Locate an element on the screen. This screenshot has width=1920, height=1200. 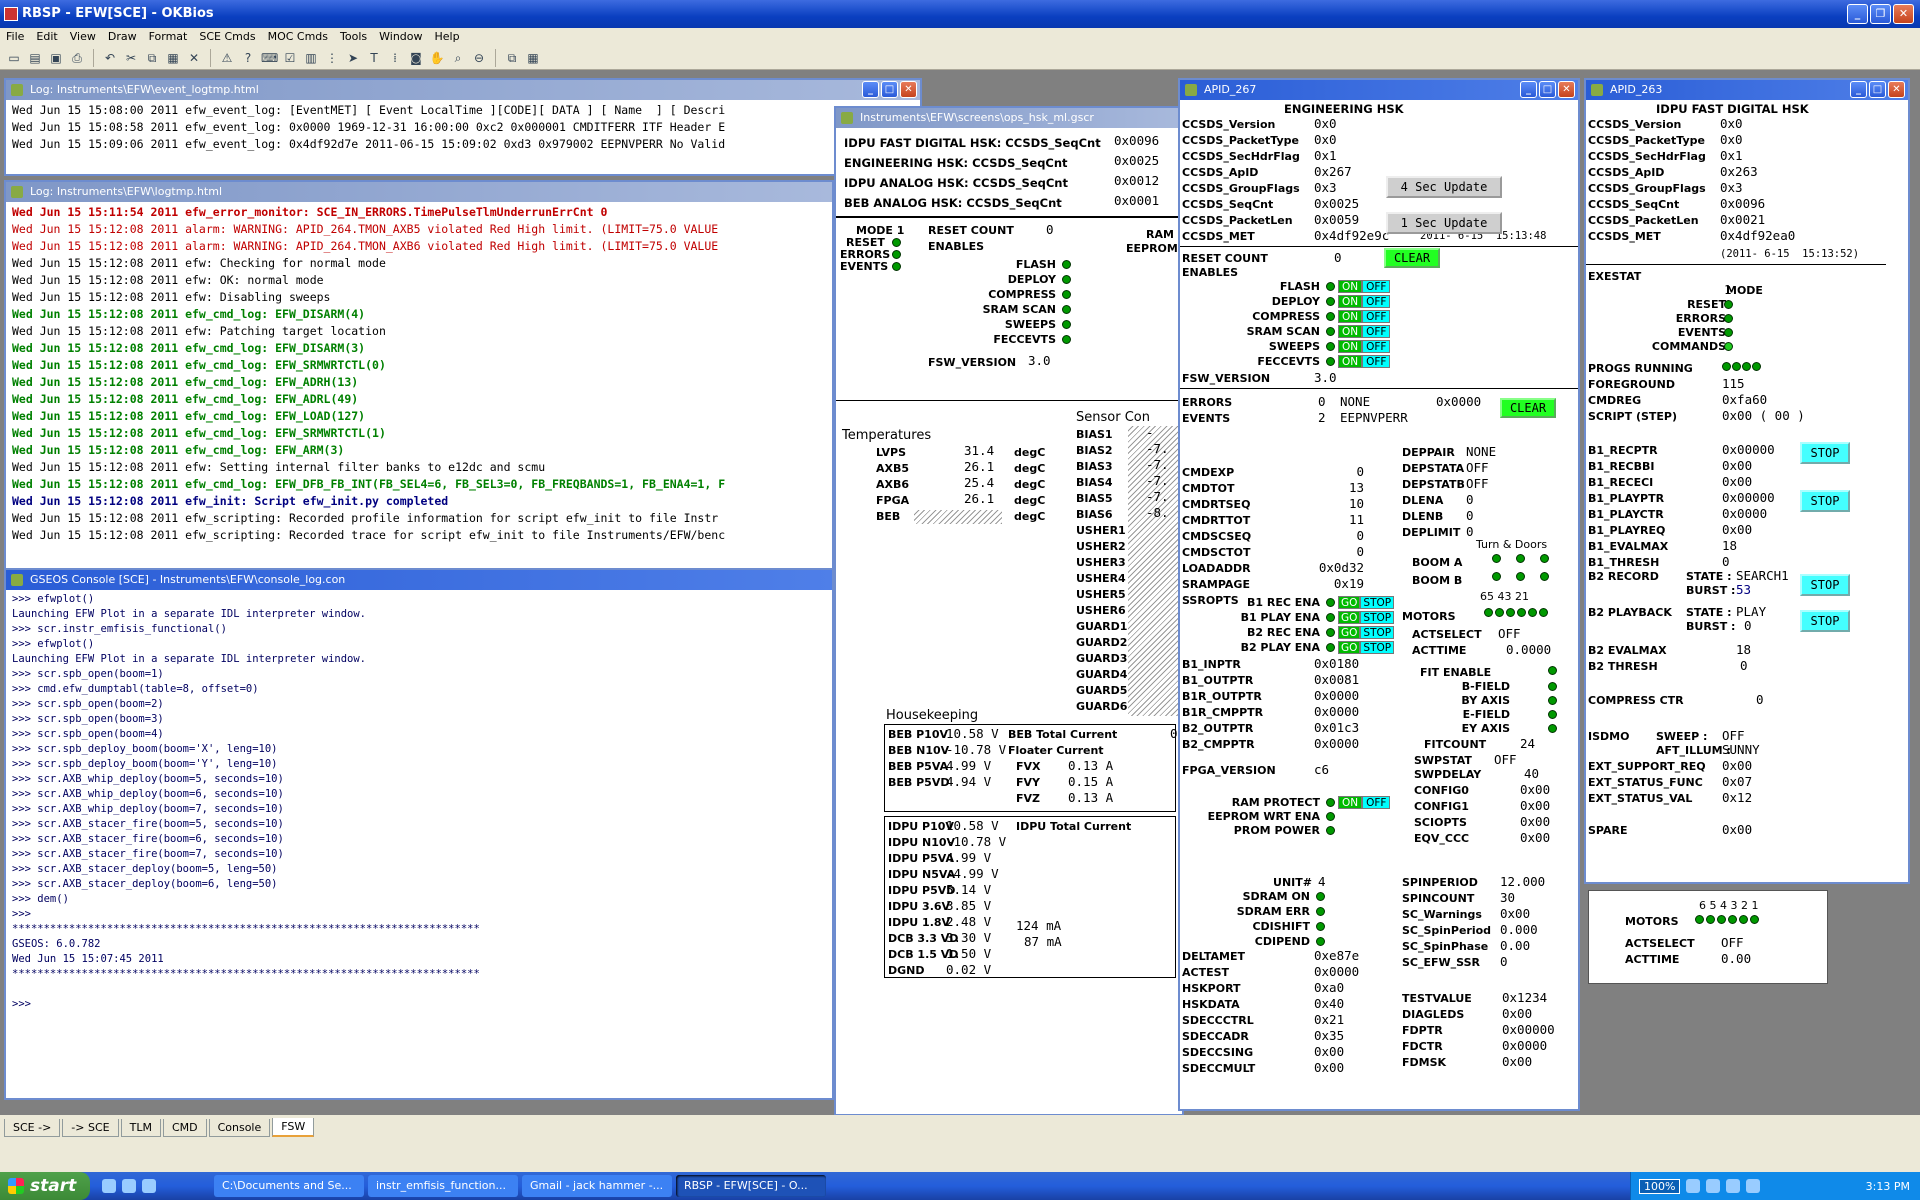
clear-errors-button: CLEAR is located at coordinates (1528, 408).